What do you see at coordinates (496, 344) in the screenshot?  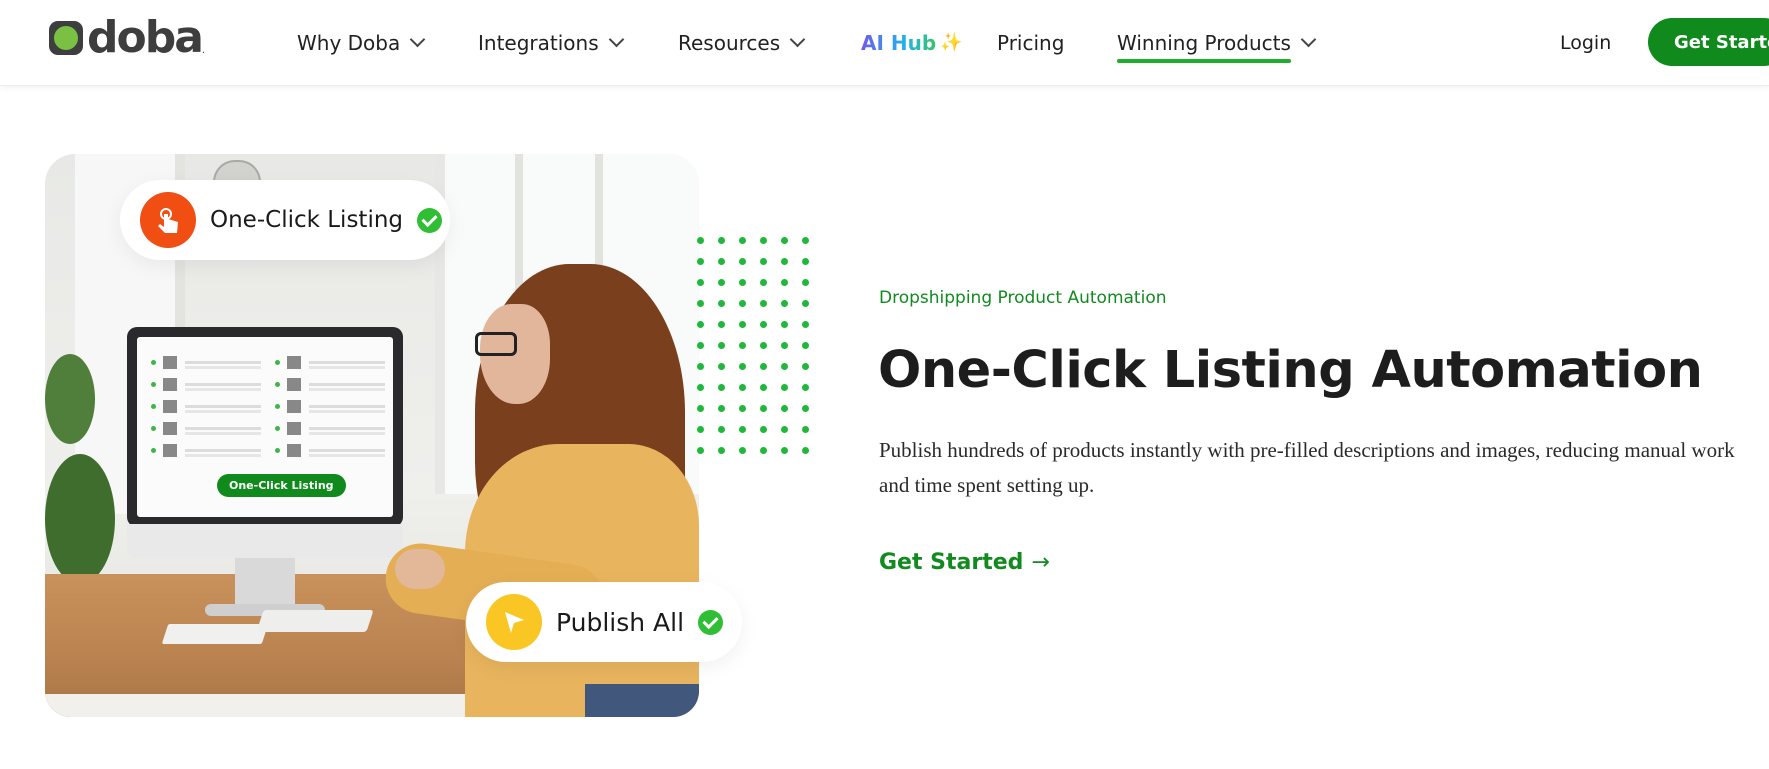 I see `glasses` at bounding box center [496, 344].